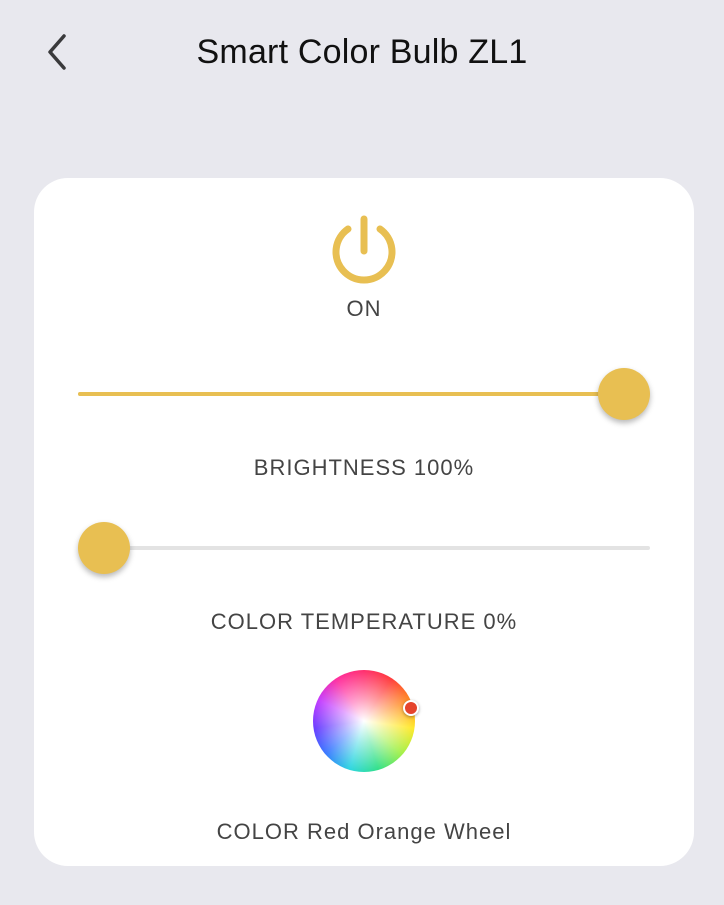 The image size is (724, 905). Describe the element at coordinates (364, 721) in the screenshot. I see `color-wheel` at that location.